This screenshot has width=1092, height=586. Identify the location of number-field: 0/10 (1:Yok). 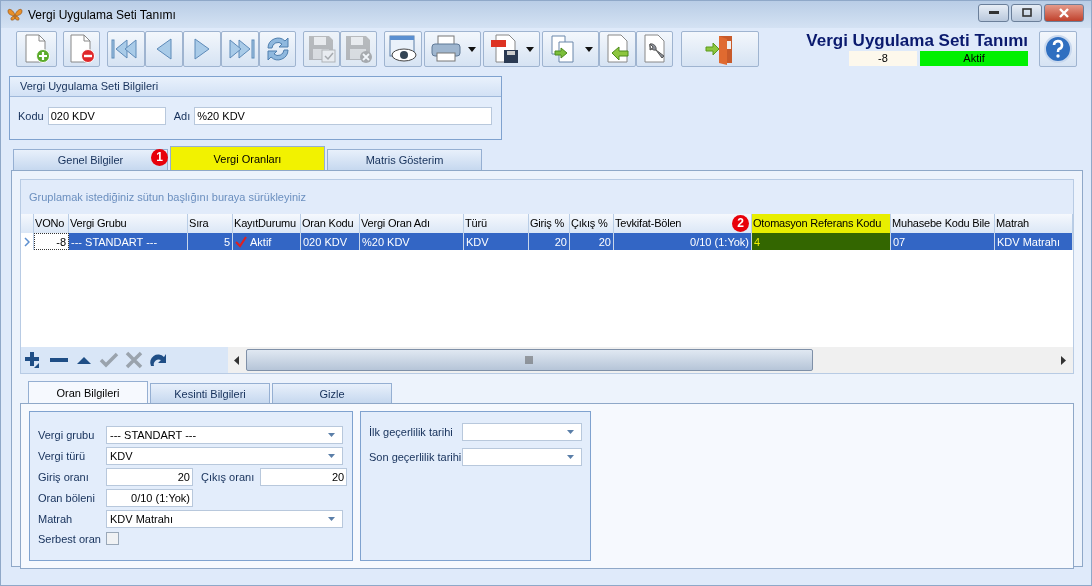
(149, 498).